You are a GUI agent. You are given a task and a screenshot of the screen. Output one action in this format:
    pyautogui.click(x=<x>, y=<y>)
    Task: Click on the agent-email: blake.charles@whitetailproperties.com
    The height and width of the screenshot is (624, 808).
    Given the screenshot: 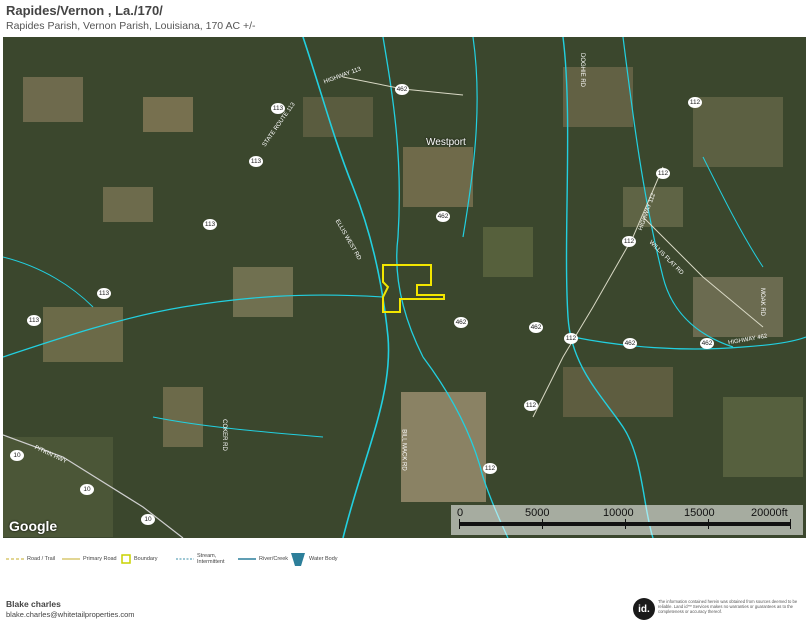 What is the action you would take?
    pyautogui.click(x=70, y=614)
    